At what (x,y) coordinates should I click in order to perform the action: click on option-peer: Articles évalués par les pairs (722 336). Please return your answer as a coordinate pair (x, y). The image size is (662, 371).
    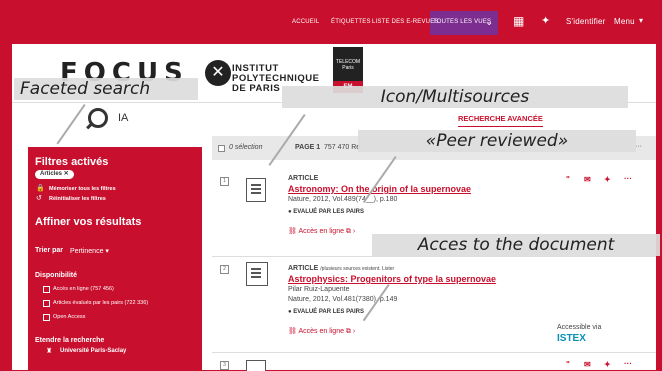
    Looking at the image, I should click on (100, 303).